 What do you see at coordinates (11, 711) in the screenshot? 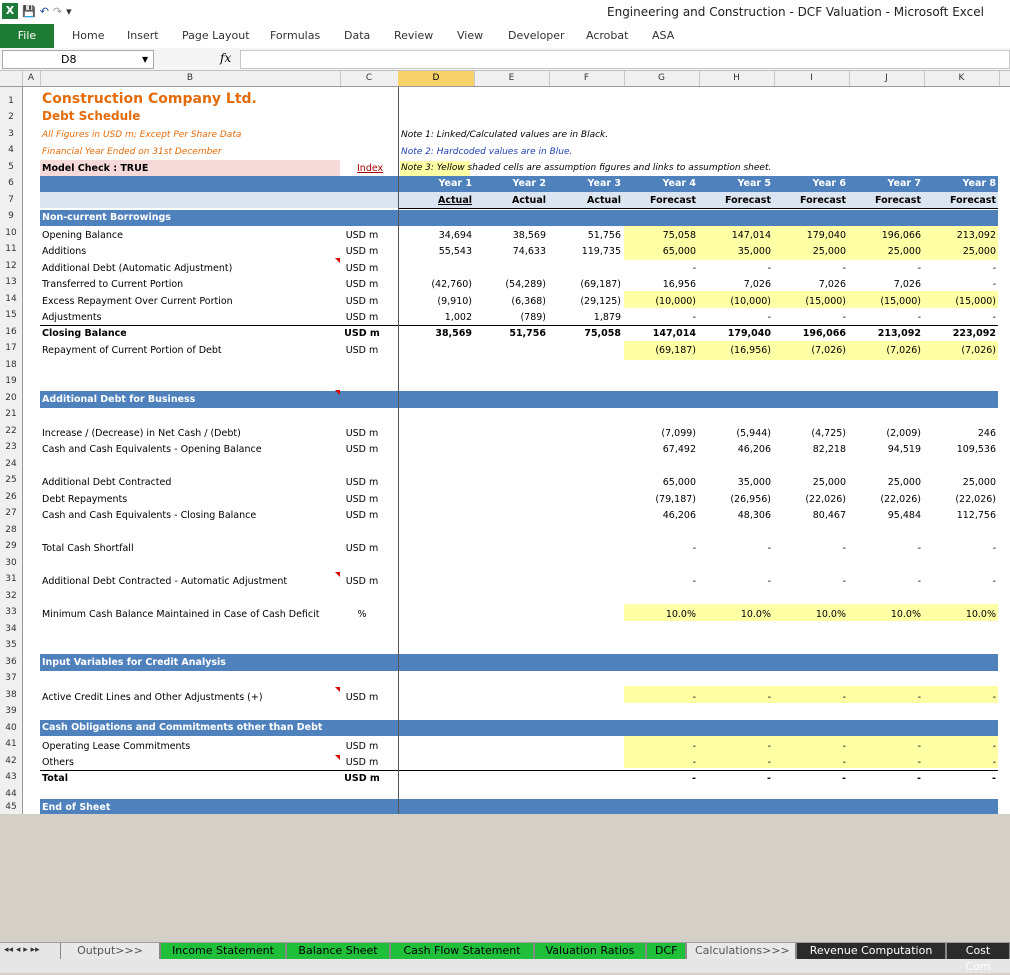
I see `row-header: 39` at bounding box center [11, 711].